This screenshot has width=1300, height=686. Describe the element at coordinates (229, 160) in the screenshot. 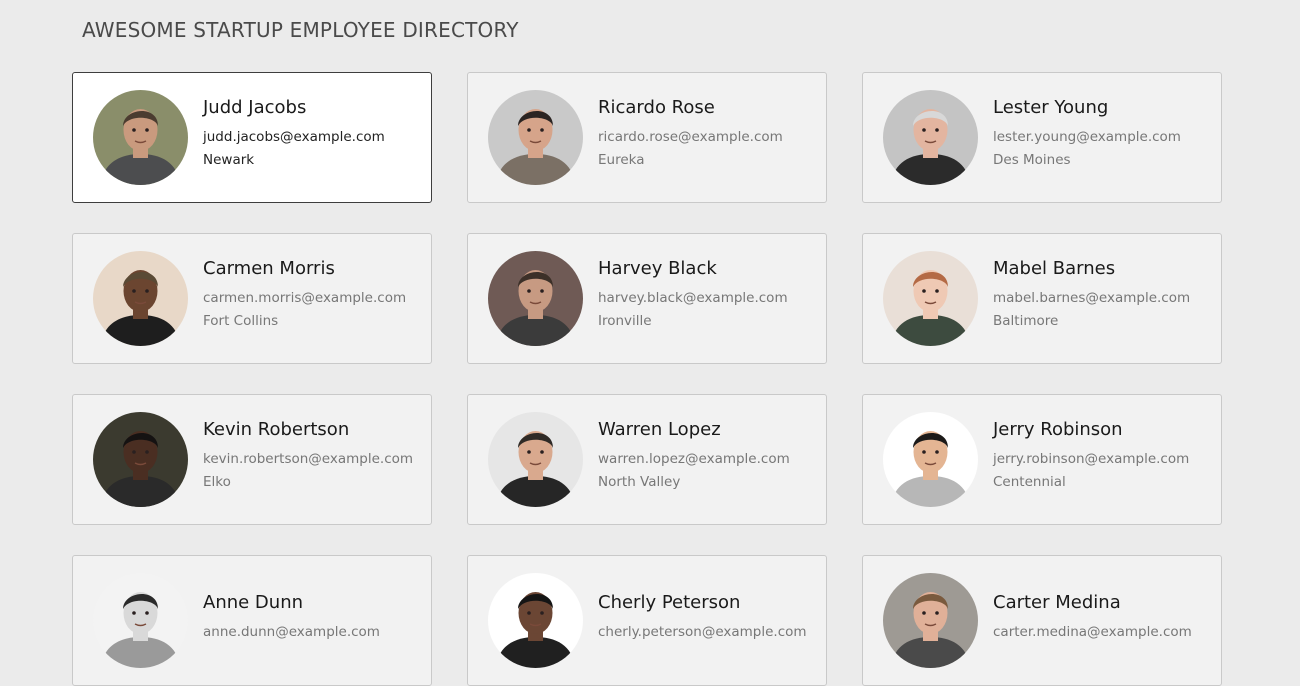

I see `employee-city: Newark` at that location.